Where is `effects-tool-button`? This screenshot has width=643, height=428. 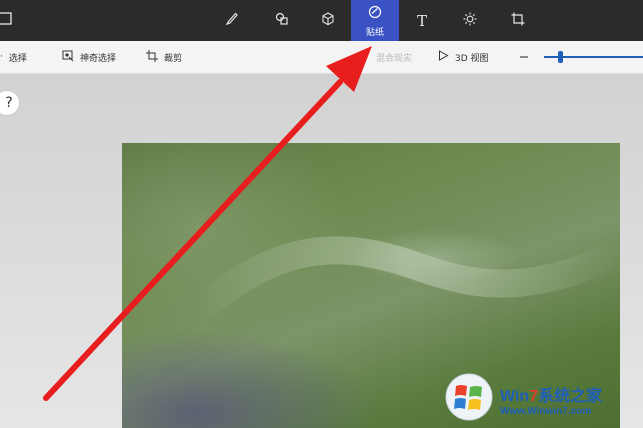 effects-tool-button is located at coordinates (470, 20).